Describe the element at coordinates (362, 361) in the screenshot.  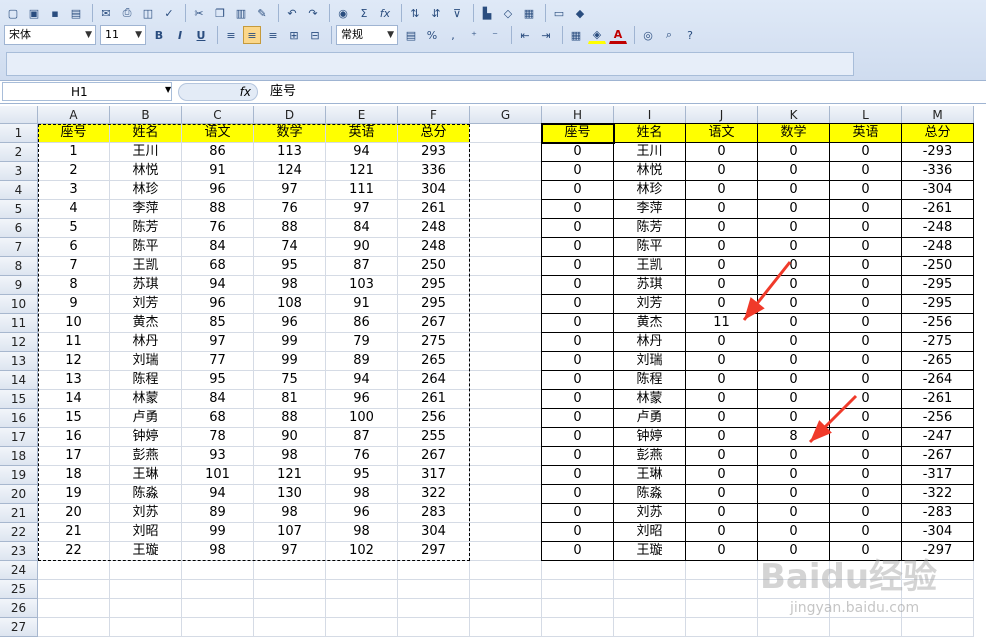
I see `table_left-data-cell: 89` at that location.